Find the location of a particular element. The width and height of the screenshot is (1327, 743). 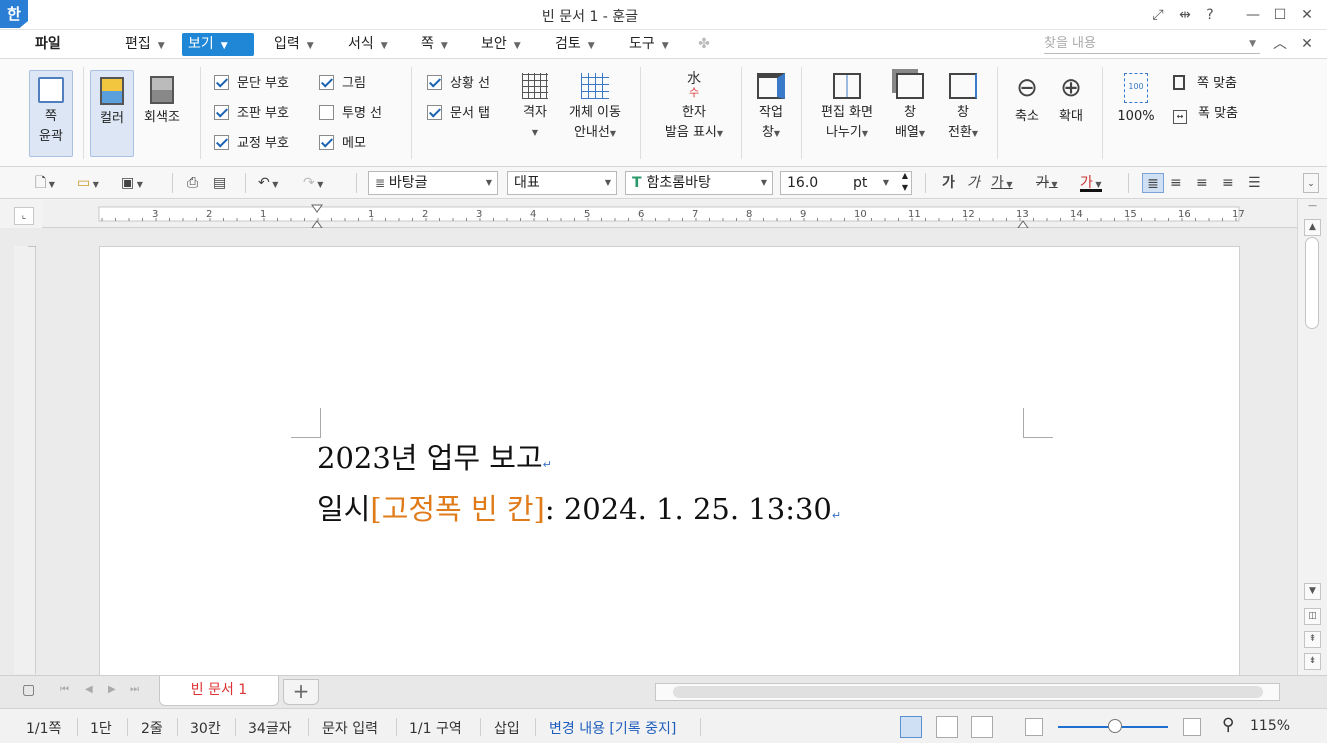

page-outline-button: 쪽 윤곽 is located at coordinates (51, 113).